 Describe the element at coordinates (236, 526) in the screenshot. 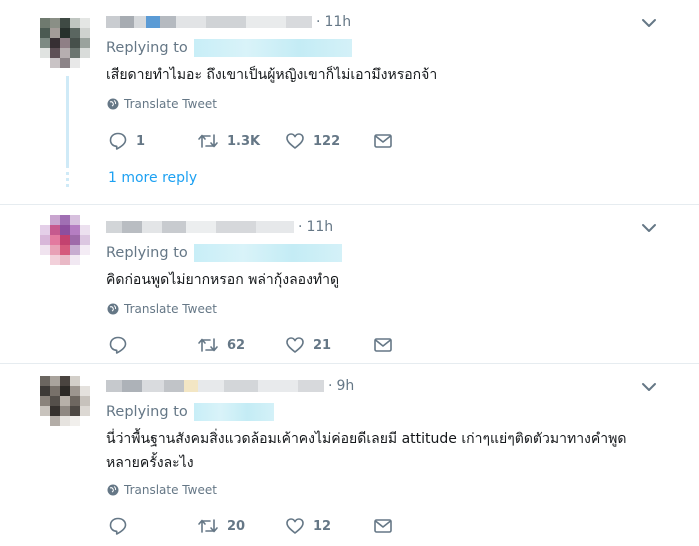

I see `retweet-count: 20` at that location.